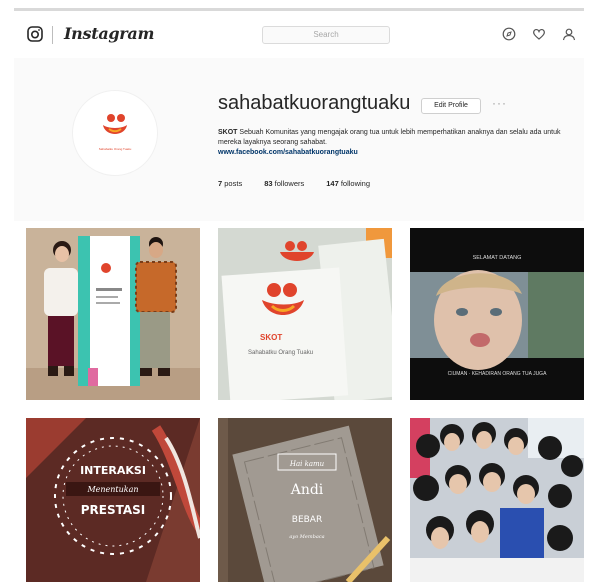  Describe the element at coordinates (497, 374) in the screenshot. I see `tile3-bottom-text: CIUMAN · KEHADIRAN ORANG TUA JUGA` at that location.